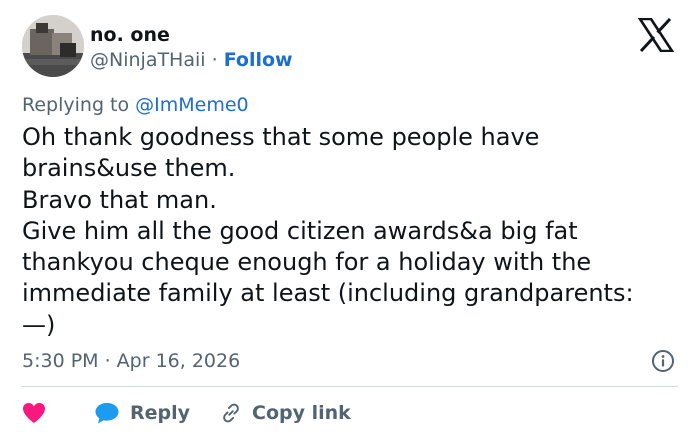 This screenshot has width=700, height=440. I want to click on reply-button: Reply, so click(142, 413).